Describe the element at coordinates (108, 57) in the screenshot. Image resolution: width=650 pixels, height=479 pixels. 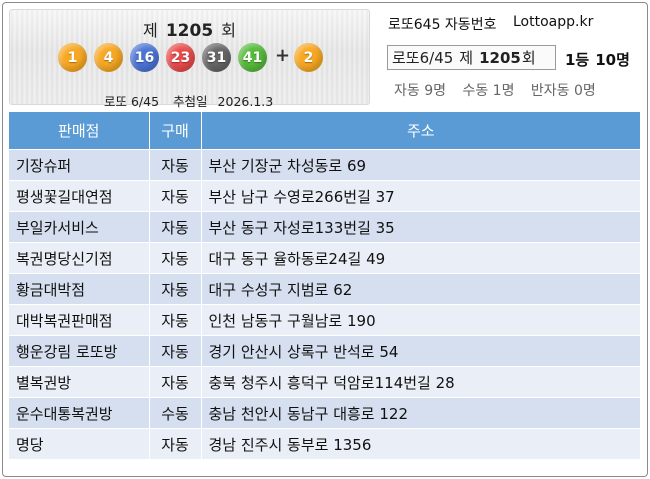
I see `number-ball-2: 4` at that location.